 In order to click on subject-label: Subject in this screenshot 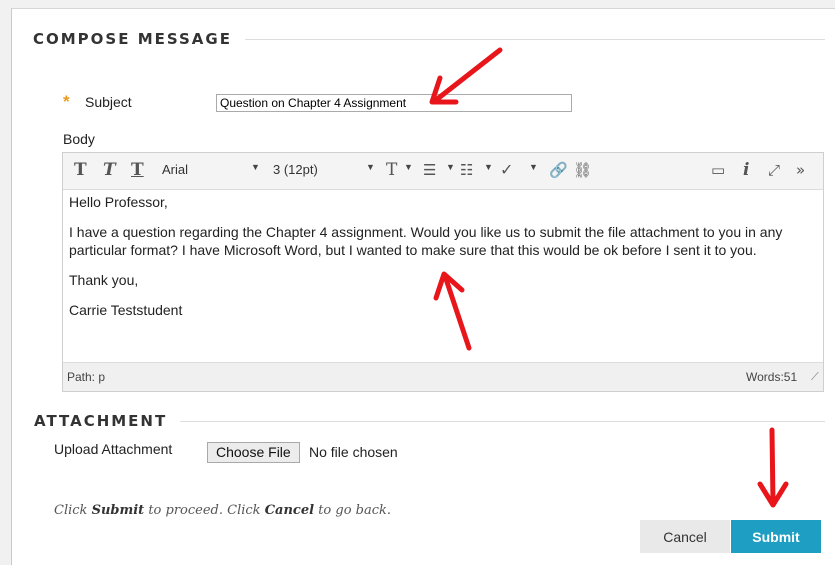, I will do `click(108, 102)`.